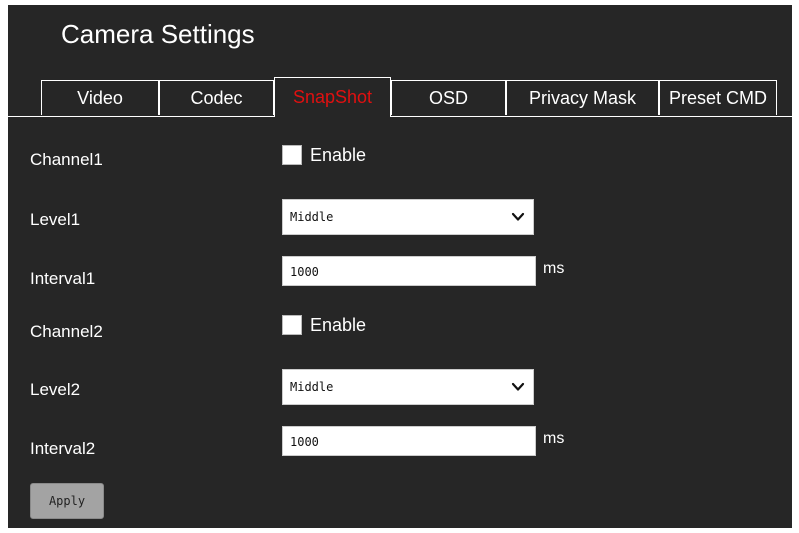 This screenshot has width=799, height=533. I want to click on level1-select: Middle, so click(408, 217).